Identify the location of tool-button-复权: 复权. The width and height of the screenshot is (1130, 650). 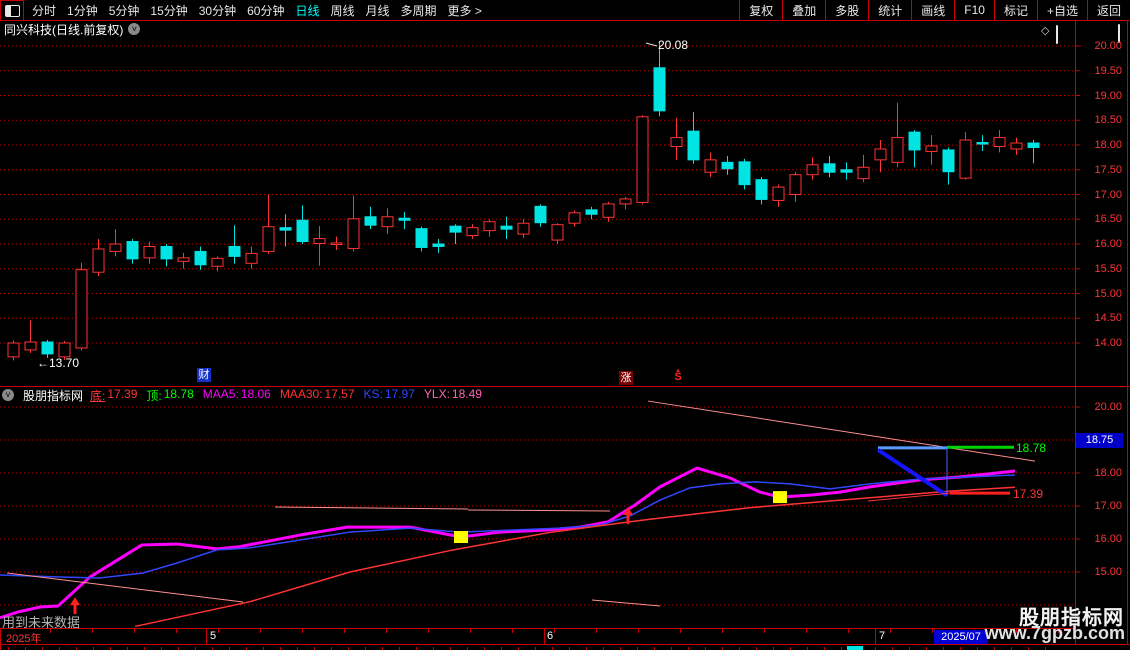
(760, 10).